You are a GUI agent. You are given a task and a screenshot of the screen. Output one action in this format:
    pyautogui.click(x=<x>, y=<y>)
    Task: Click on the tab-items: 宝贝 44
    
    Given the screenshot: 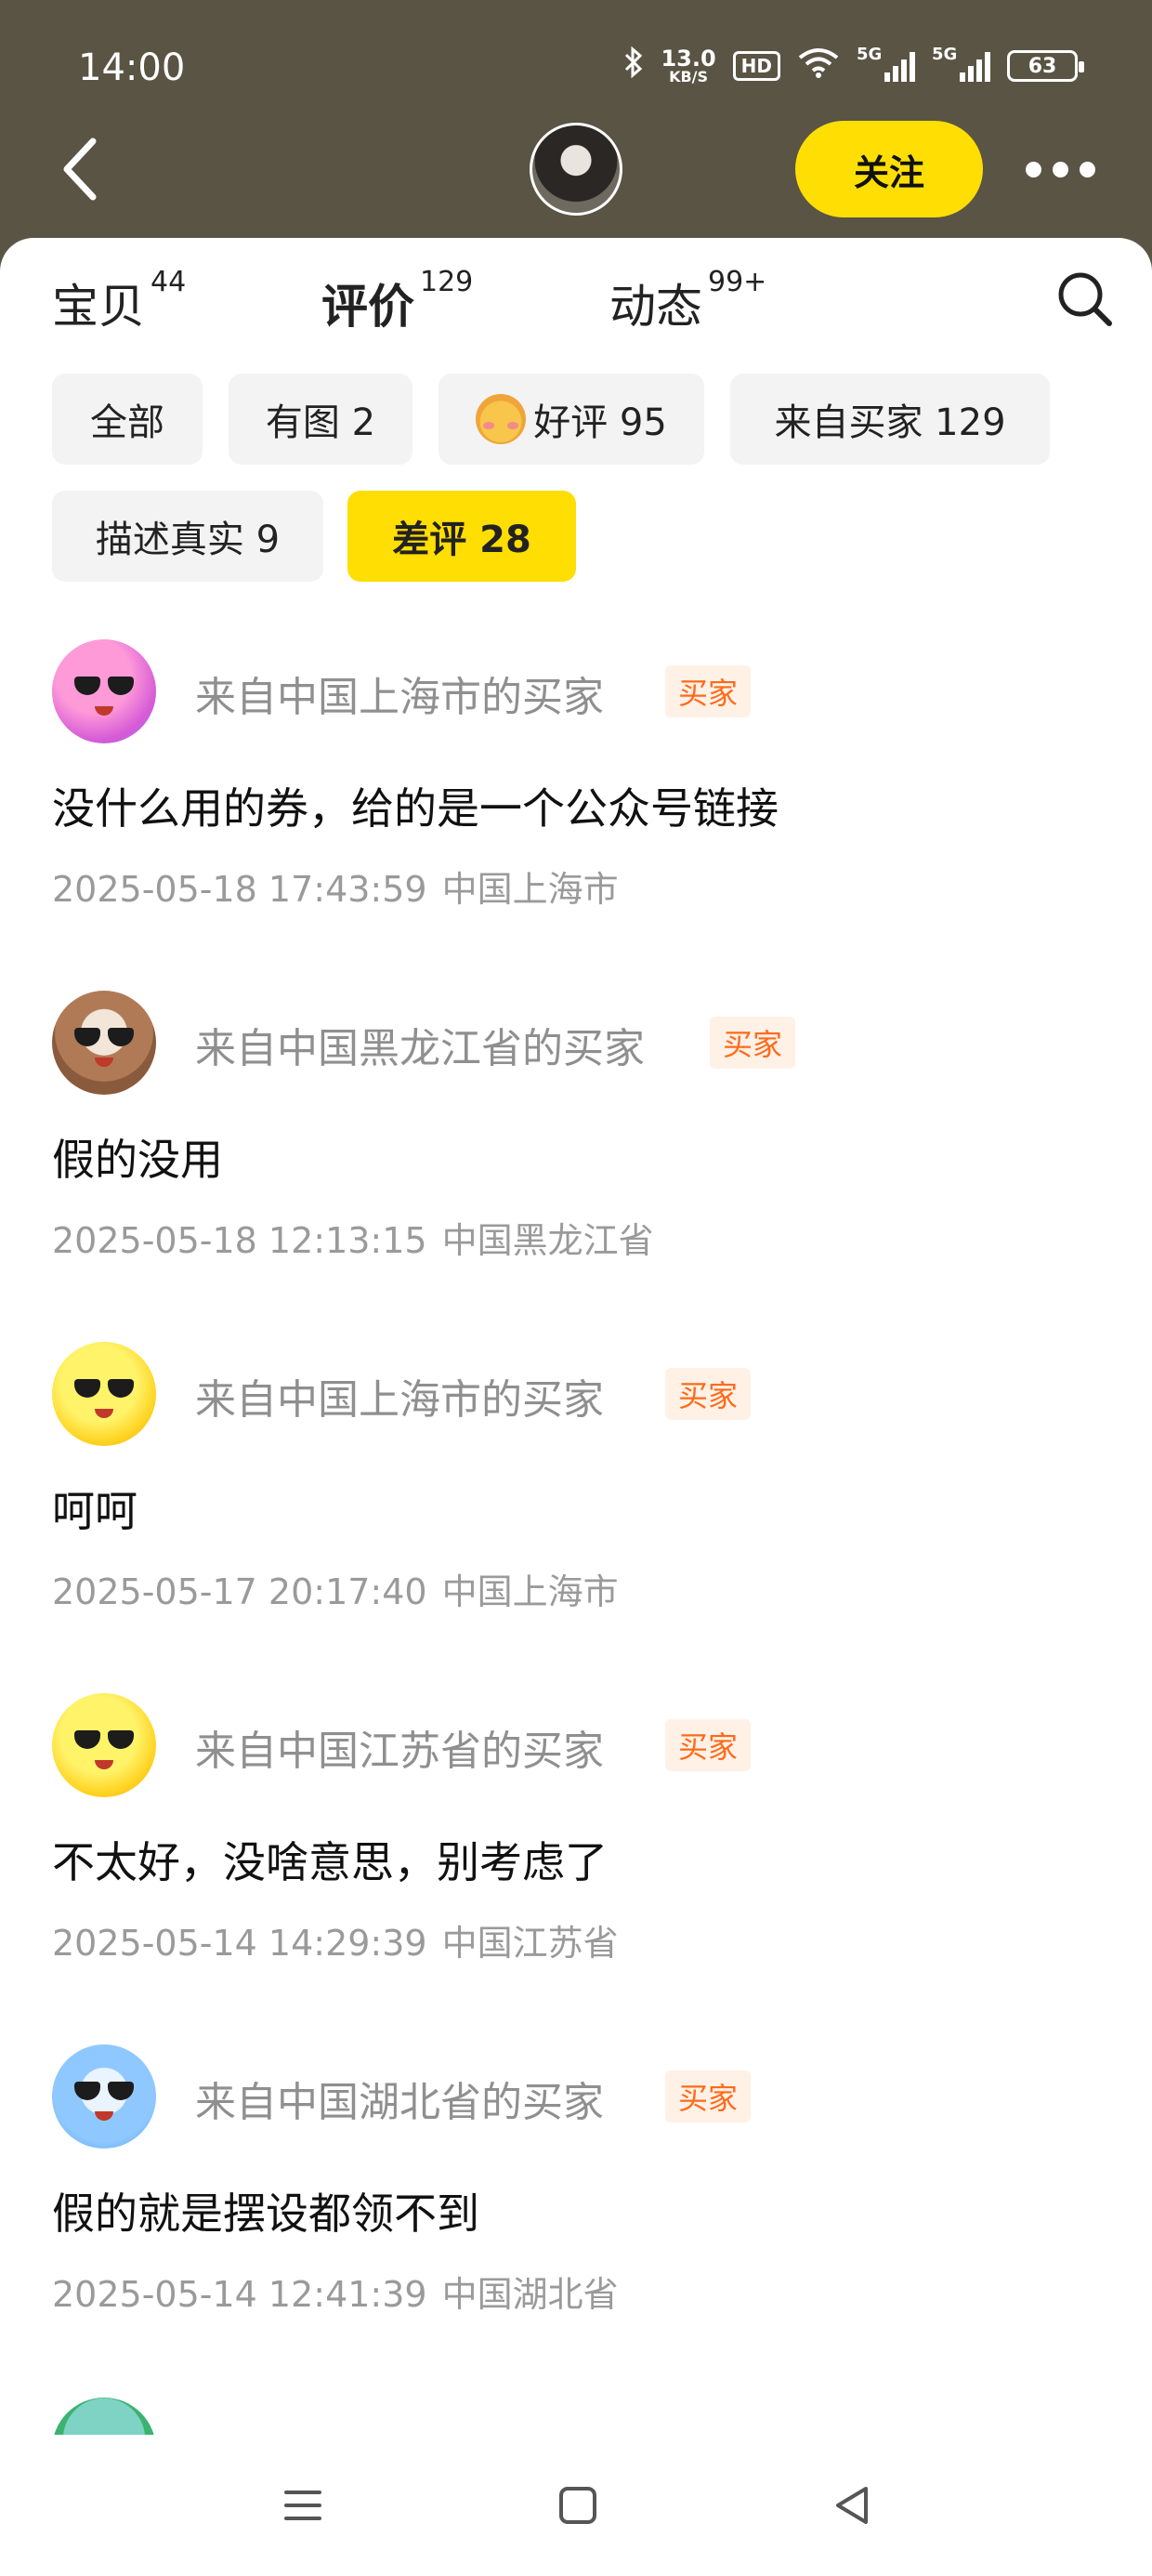 What is the action you would take?
    pyautogui.click(x=119, y=301)
    